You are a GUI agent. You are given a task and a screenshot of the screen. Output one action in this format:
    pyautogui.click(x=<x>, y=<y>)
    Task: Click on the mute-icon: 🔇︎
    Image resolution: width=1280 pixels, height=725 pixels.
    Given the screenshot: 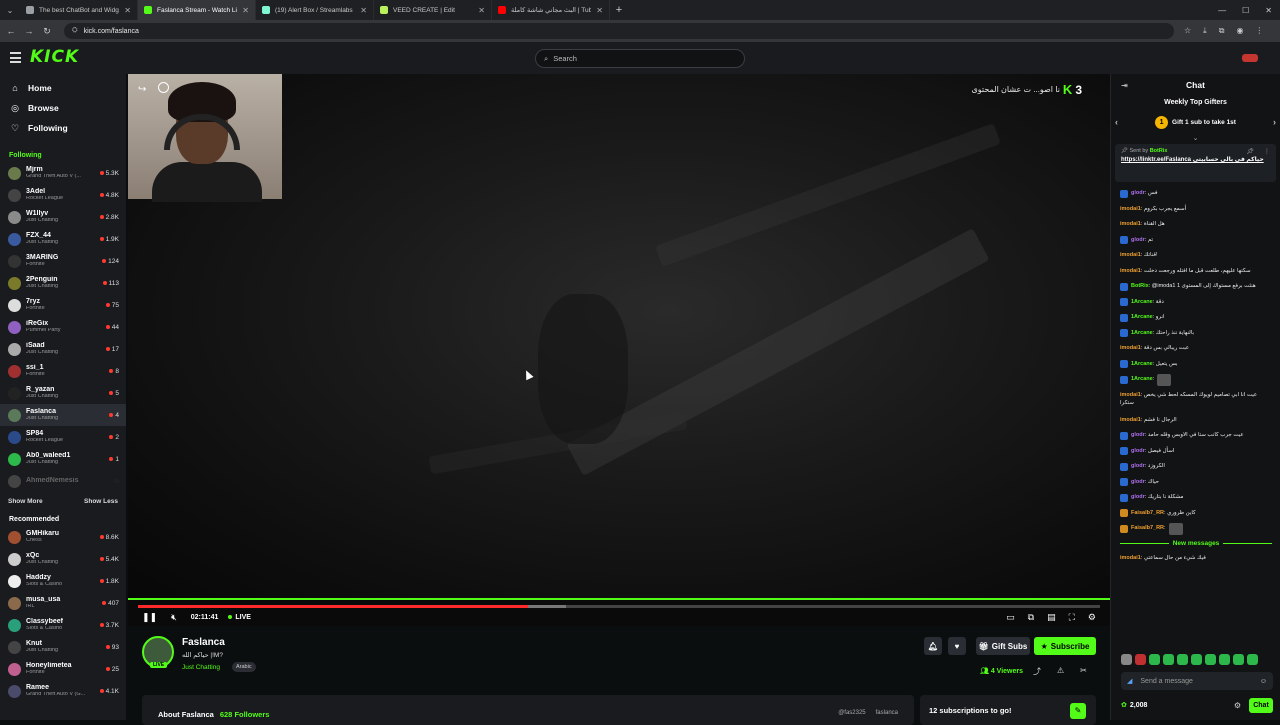 What is the action you would take?
    pyautogui.click(x=174, y=617)
    